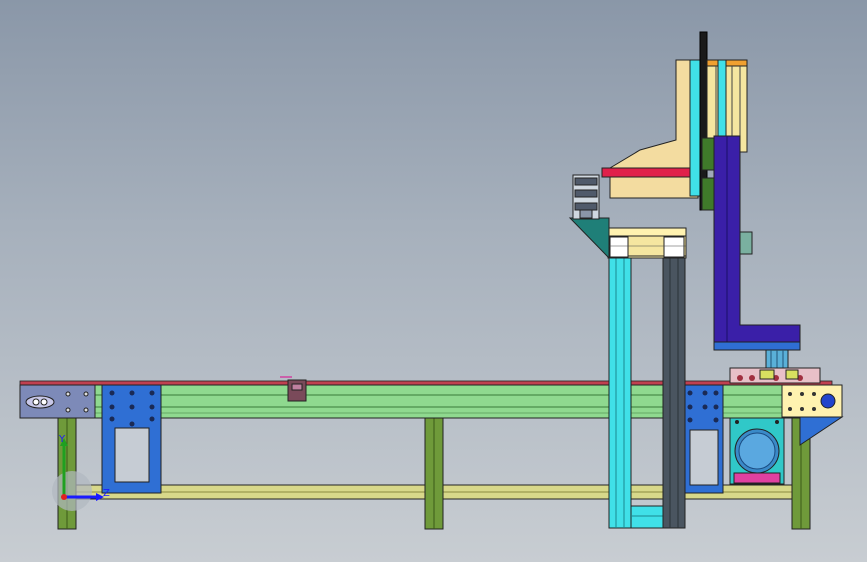 The height and width of the screenshot is (562, 867). I want to click on bracket-teal, so click(589, 217).